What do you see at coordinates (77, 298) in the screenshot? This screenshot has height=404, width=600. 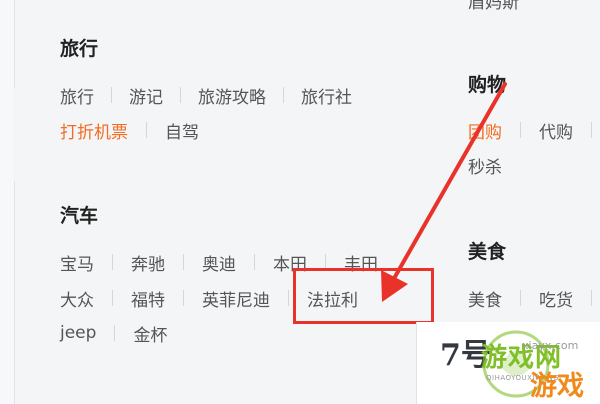 I see `car-link: 大众` at bounding box center [77, 298].